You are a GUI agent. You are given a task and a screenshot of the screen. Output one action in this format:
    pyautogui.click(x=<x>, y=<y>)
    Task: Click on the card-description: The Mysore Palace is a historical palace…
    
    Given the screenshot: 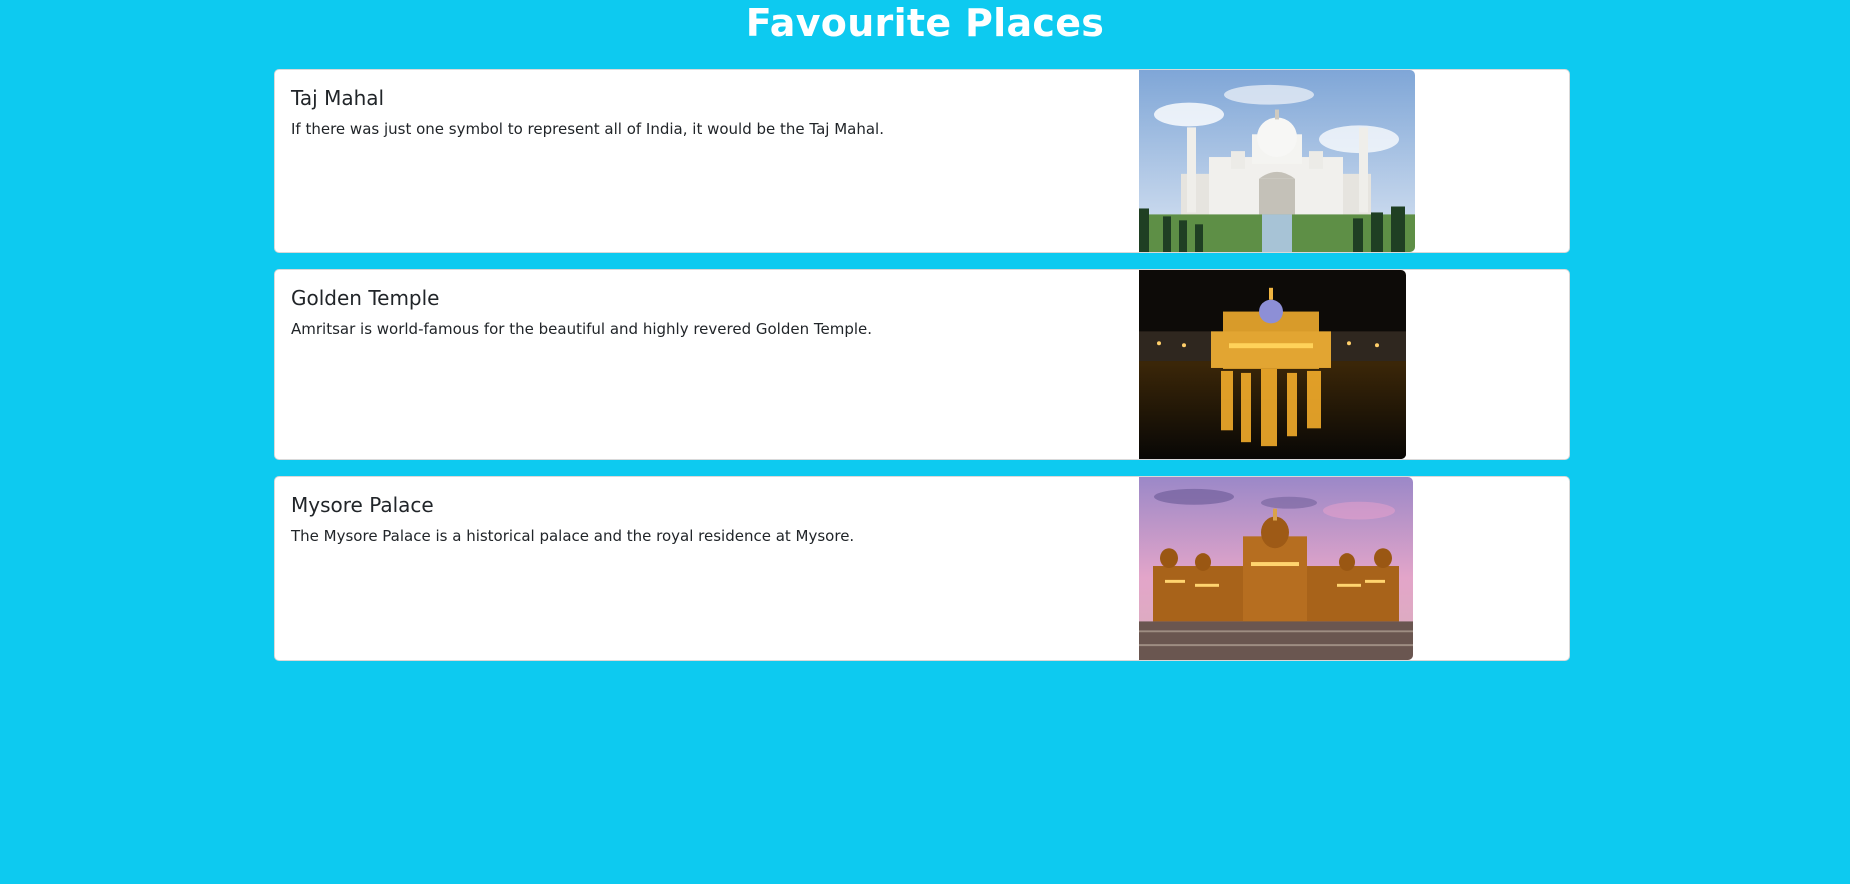 What is the action you would take?
    pyautogui.click(x=573, y=536)
    